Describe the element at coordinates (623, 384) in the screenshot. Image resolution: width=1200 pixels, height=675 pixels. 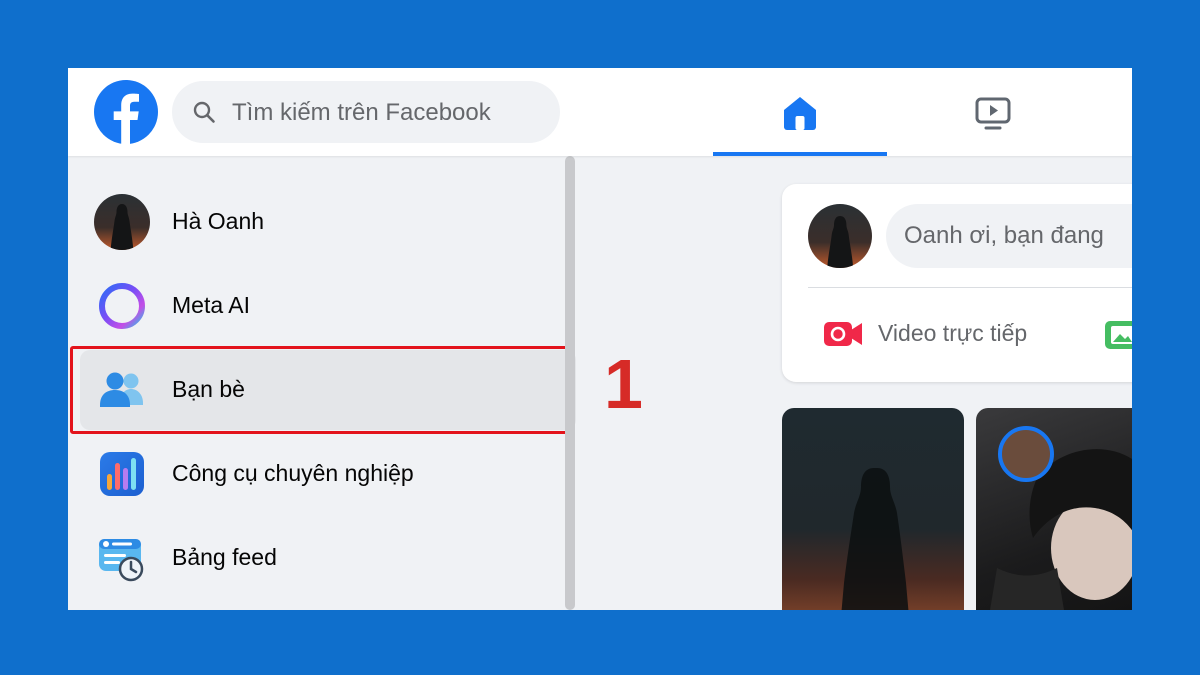
I see `annotation-step-number: 1` at that location.